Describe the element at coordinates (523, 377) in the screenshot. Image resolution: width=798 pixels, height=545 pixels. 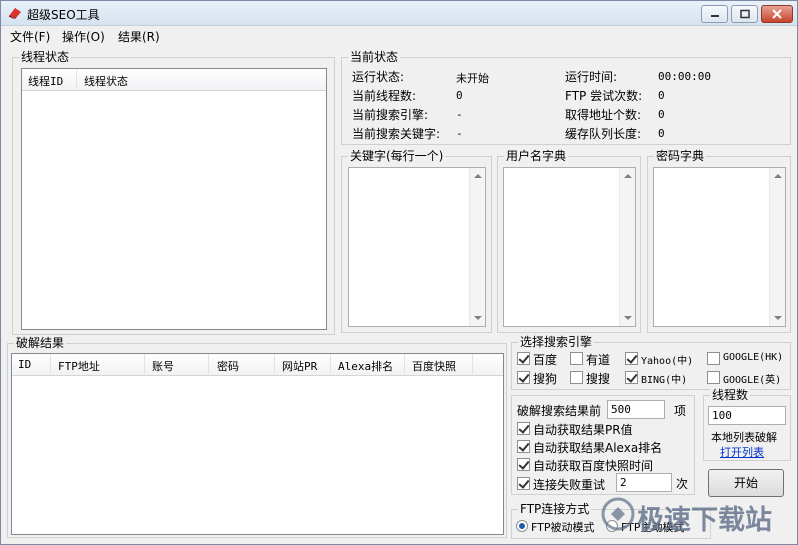
I see `engine-sogou-checkbox` at that location.